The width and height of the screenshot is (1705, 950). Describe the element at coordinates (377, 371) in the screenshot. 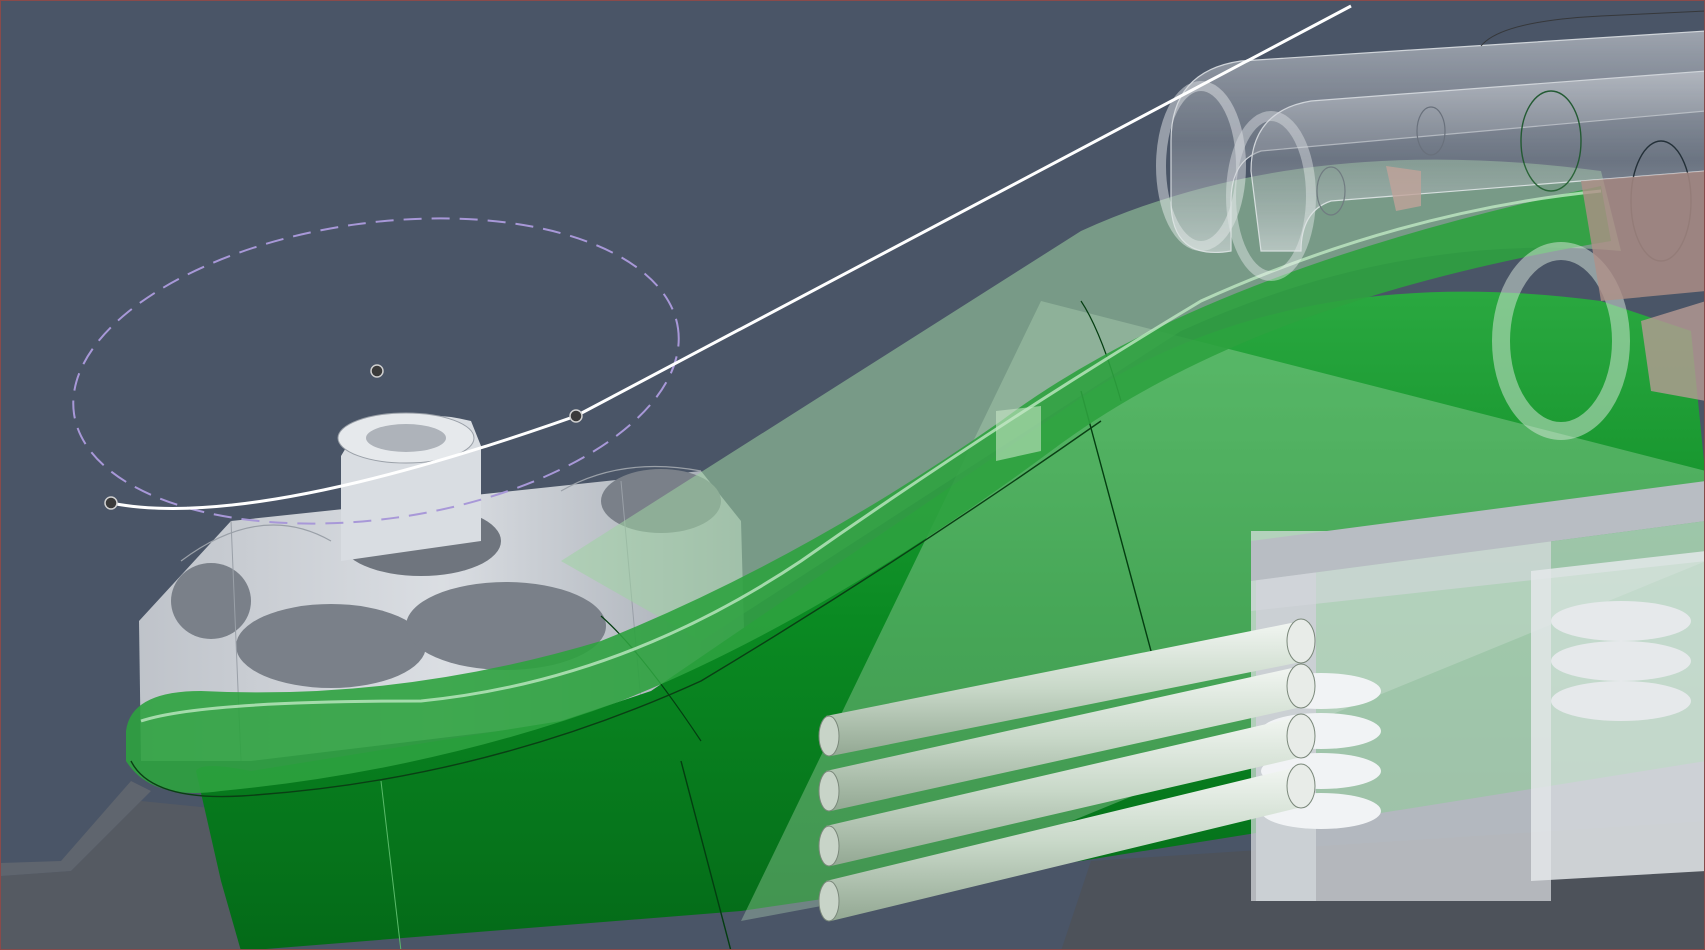

I see `ellipse-center-point` at that location.